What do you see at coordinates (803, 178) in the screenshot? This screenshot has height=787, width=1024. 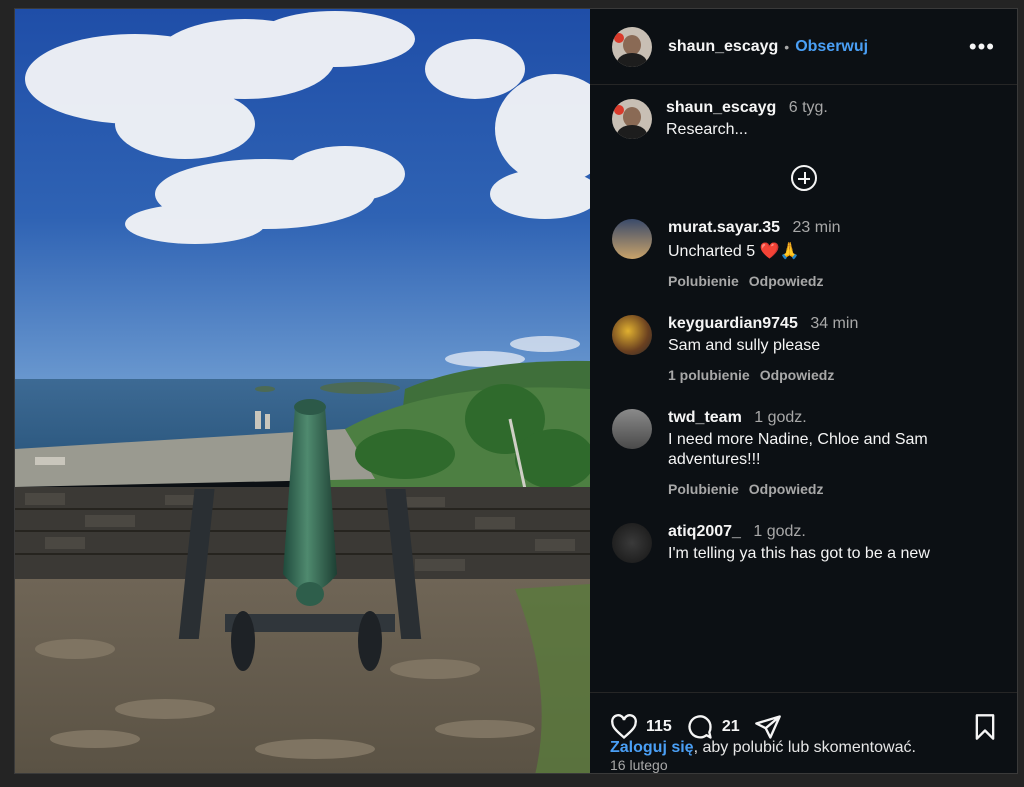 I see `load-more-comments-icon` at bounding box center [803, 178].